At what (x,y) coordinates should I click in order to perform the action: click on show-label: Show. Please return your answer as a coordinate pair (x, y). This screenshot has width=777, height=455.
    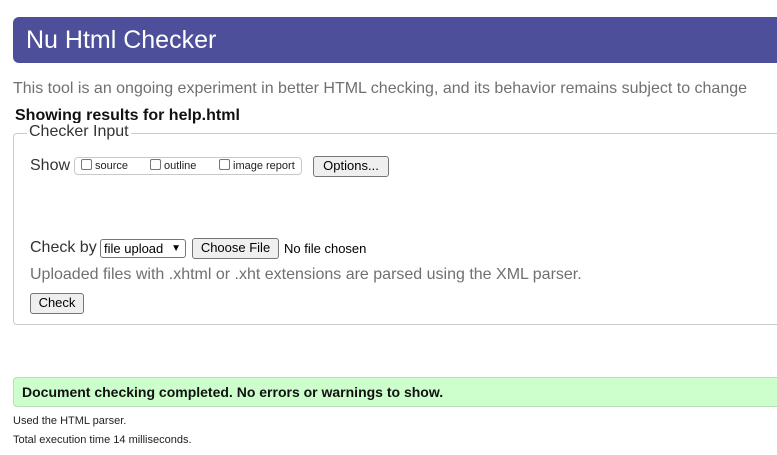
    Looking at the image, I should click on (50, 165).